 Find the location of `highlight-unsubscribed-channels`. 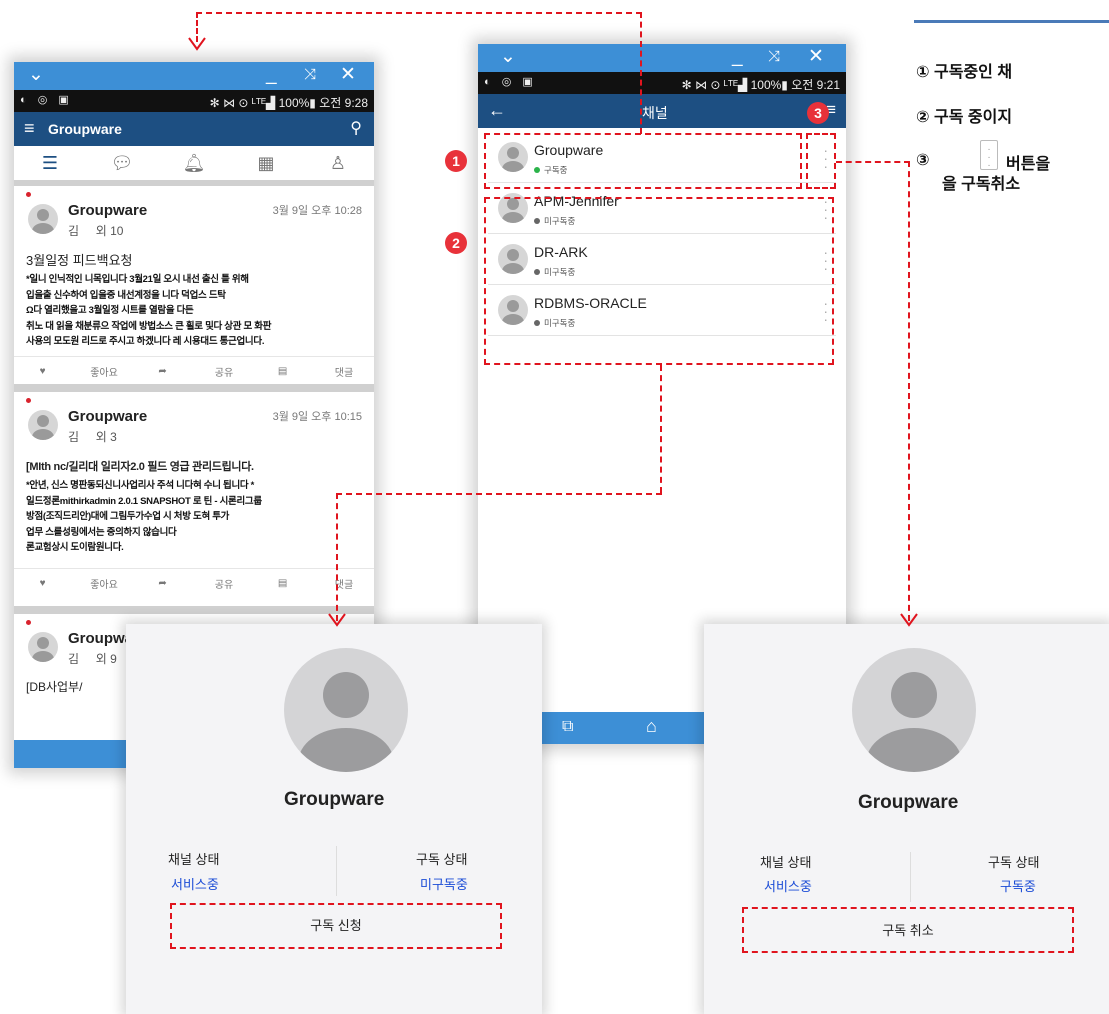

highlight-unsubscribed-channels is located at coordinates (659, 281).